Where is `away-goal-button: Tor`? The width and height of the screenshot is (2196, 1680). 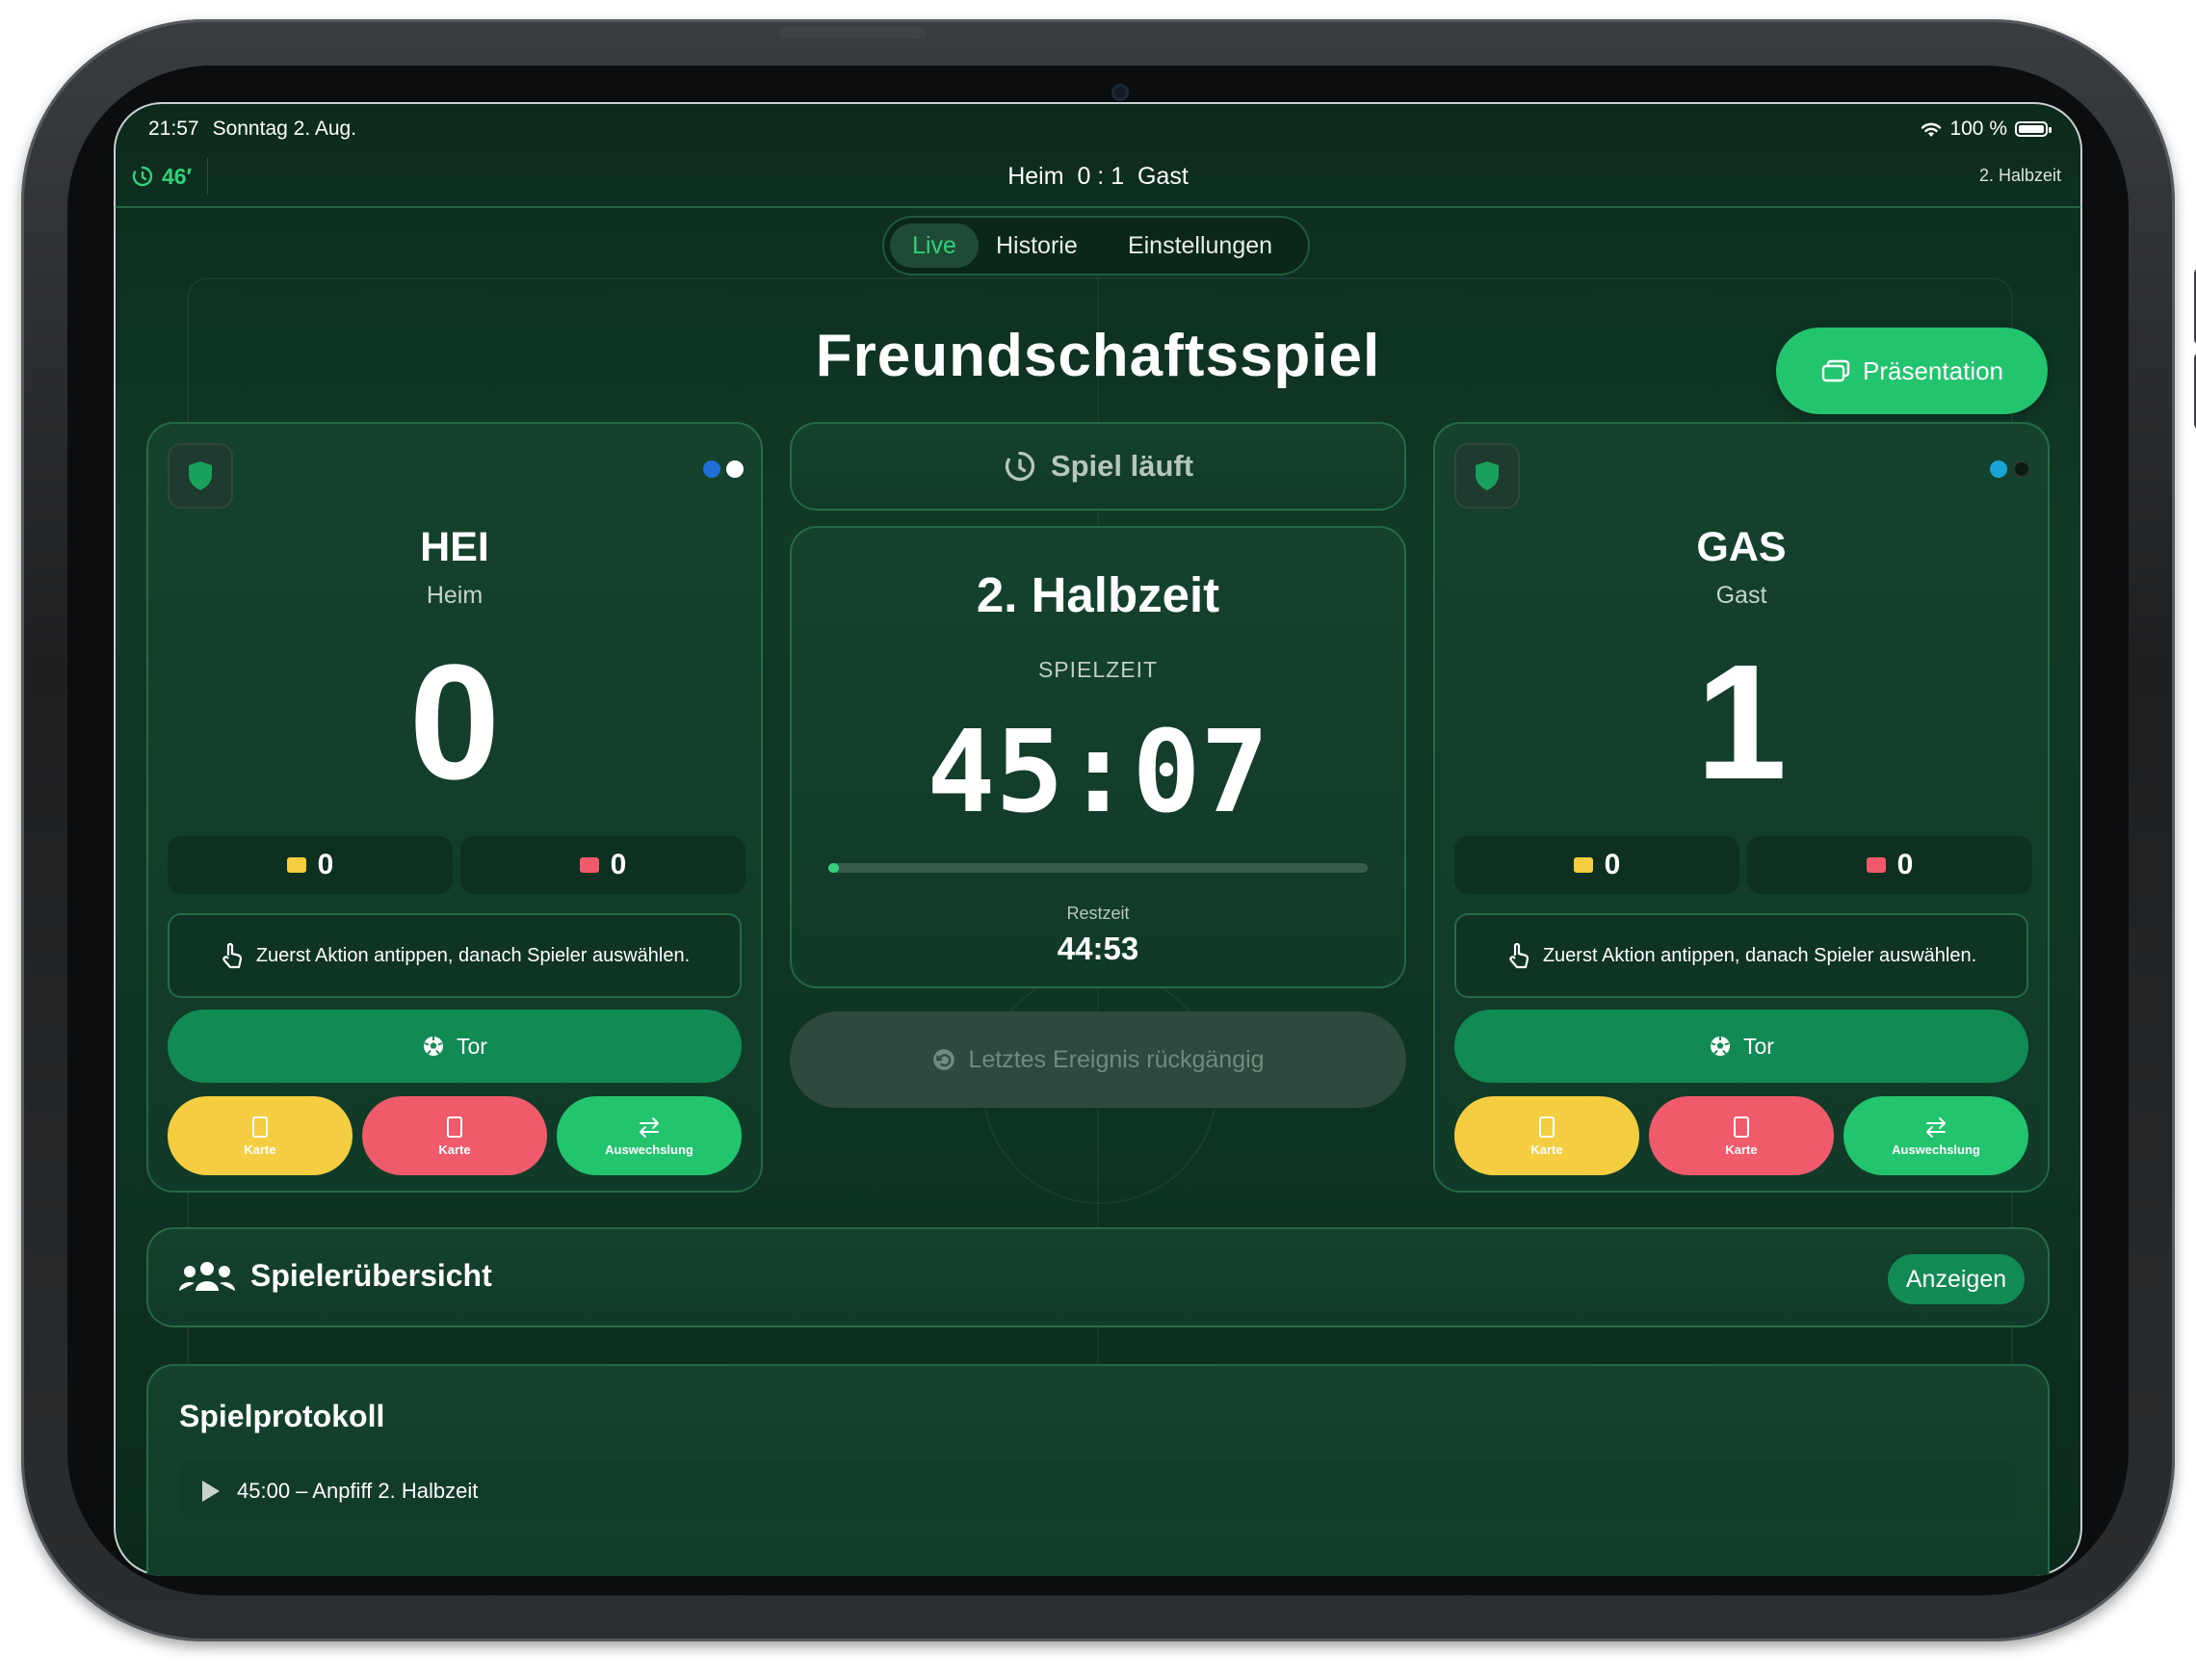
away-goal-button: Tor is located at coordinates (1741, 1047).